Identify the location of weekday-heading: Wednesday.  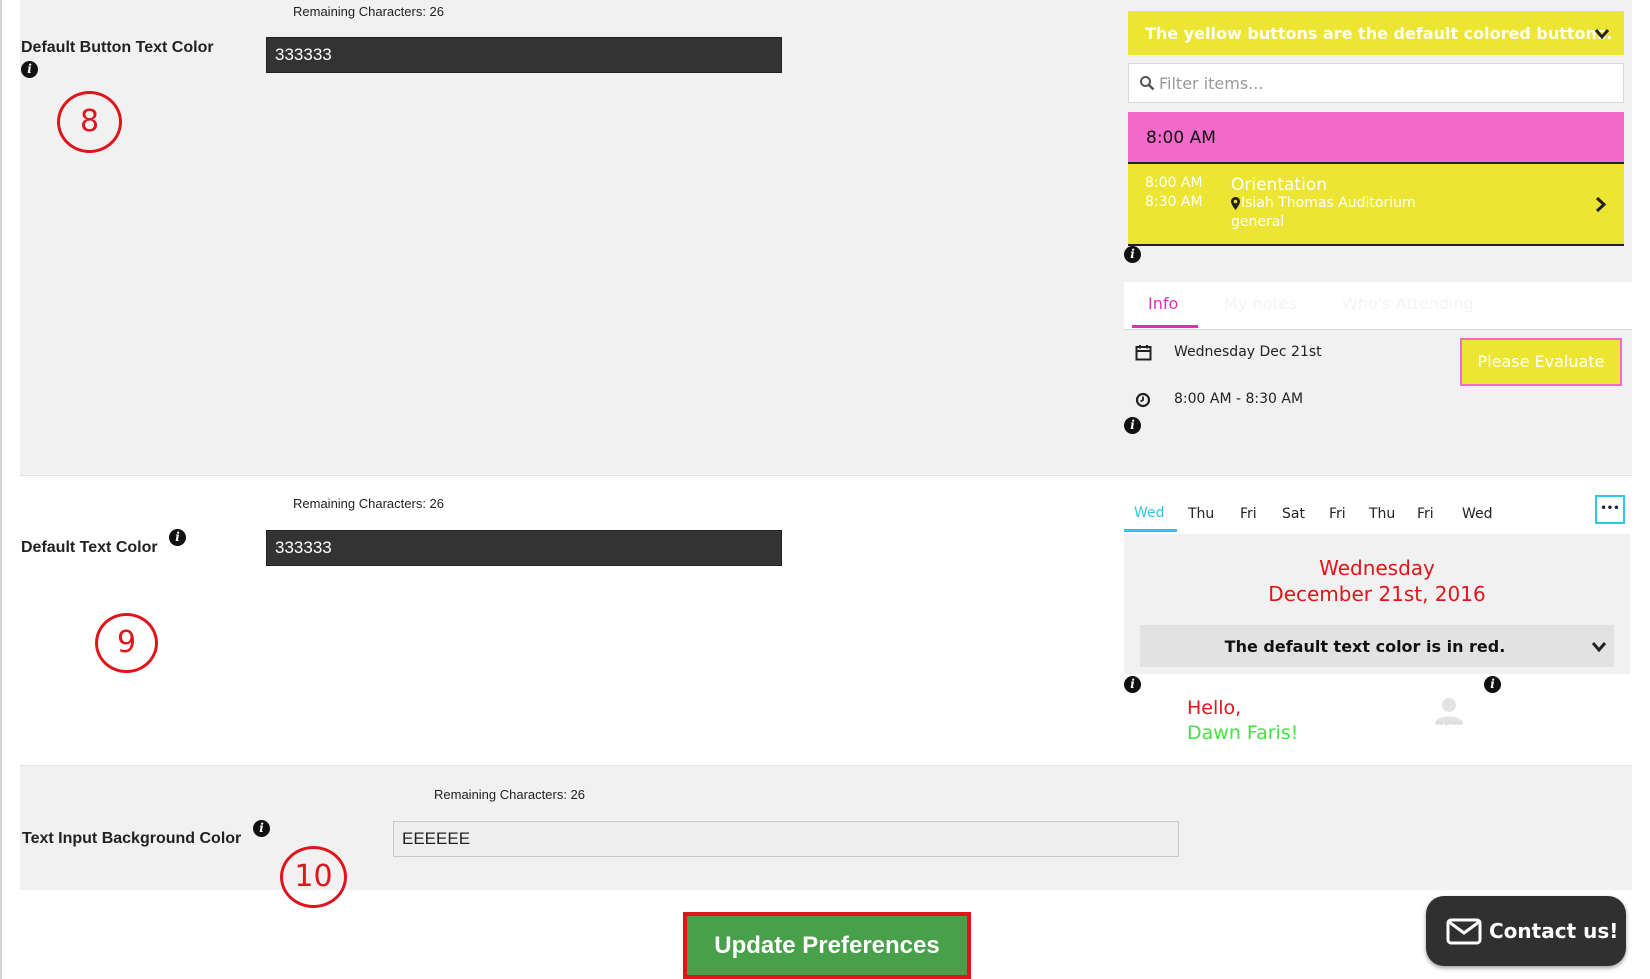
(1377, 568).